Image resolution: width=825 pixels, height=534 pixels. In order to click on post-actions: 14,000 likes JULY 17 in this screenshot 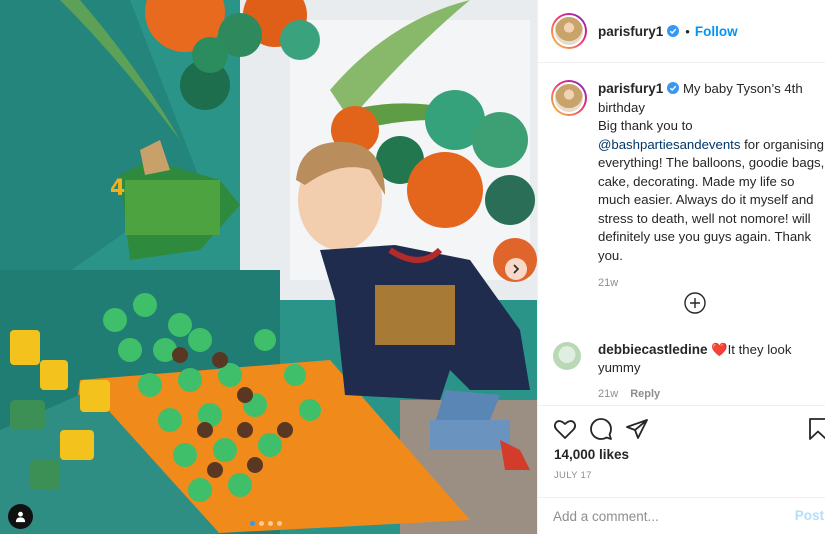, I will do `click(681, 451)`.